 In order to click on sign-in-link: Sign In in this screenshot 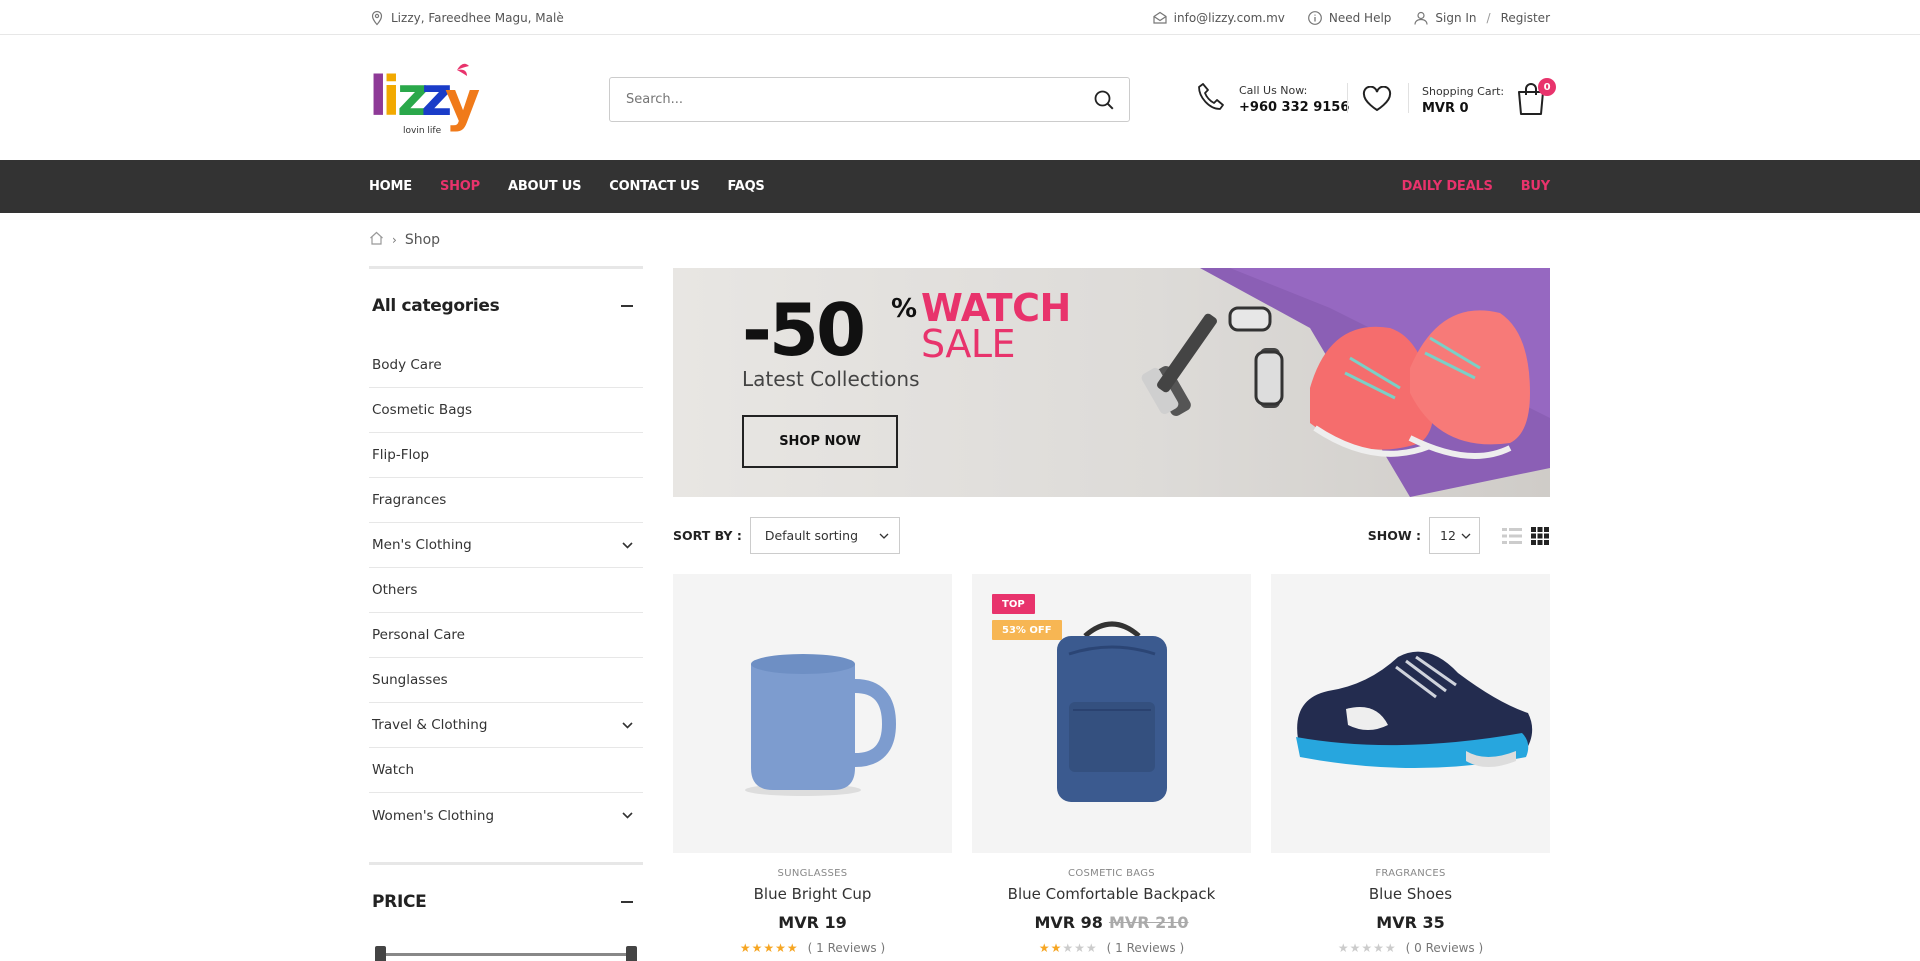, I will do `click(1455, 18)`.